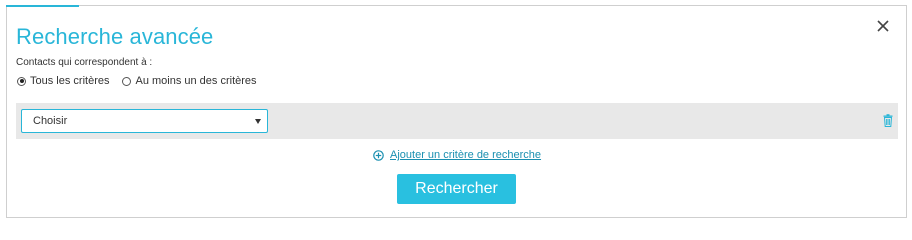  What do you see at coordinates (258, 121) in the screenshot?
I see `chevron-down-icon` at bounding box center [258, 121].